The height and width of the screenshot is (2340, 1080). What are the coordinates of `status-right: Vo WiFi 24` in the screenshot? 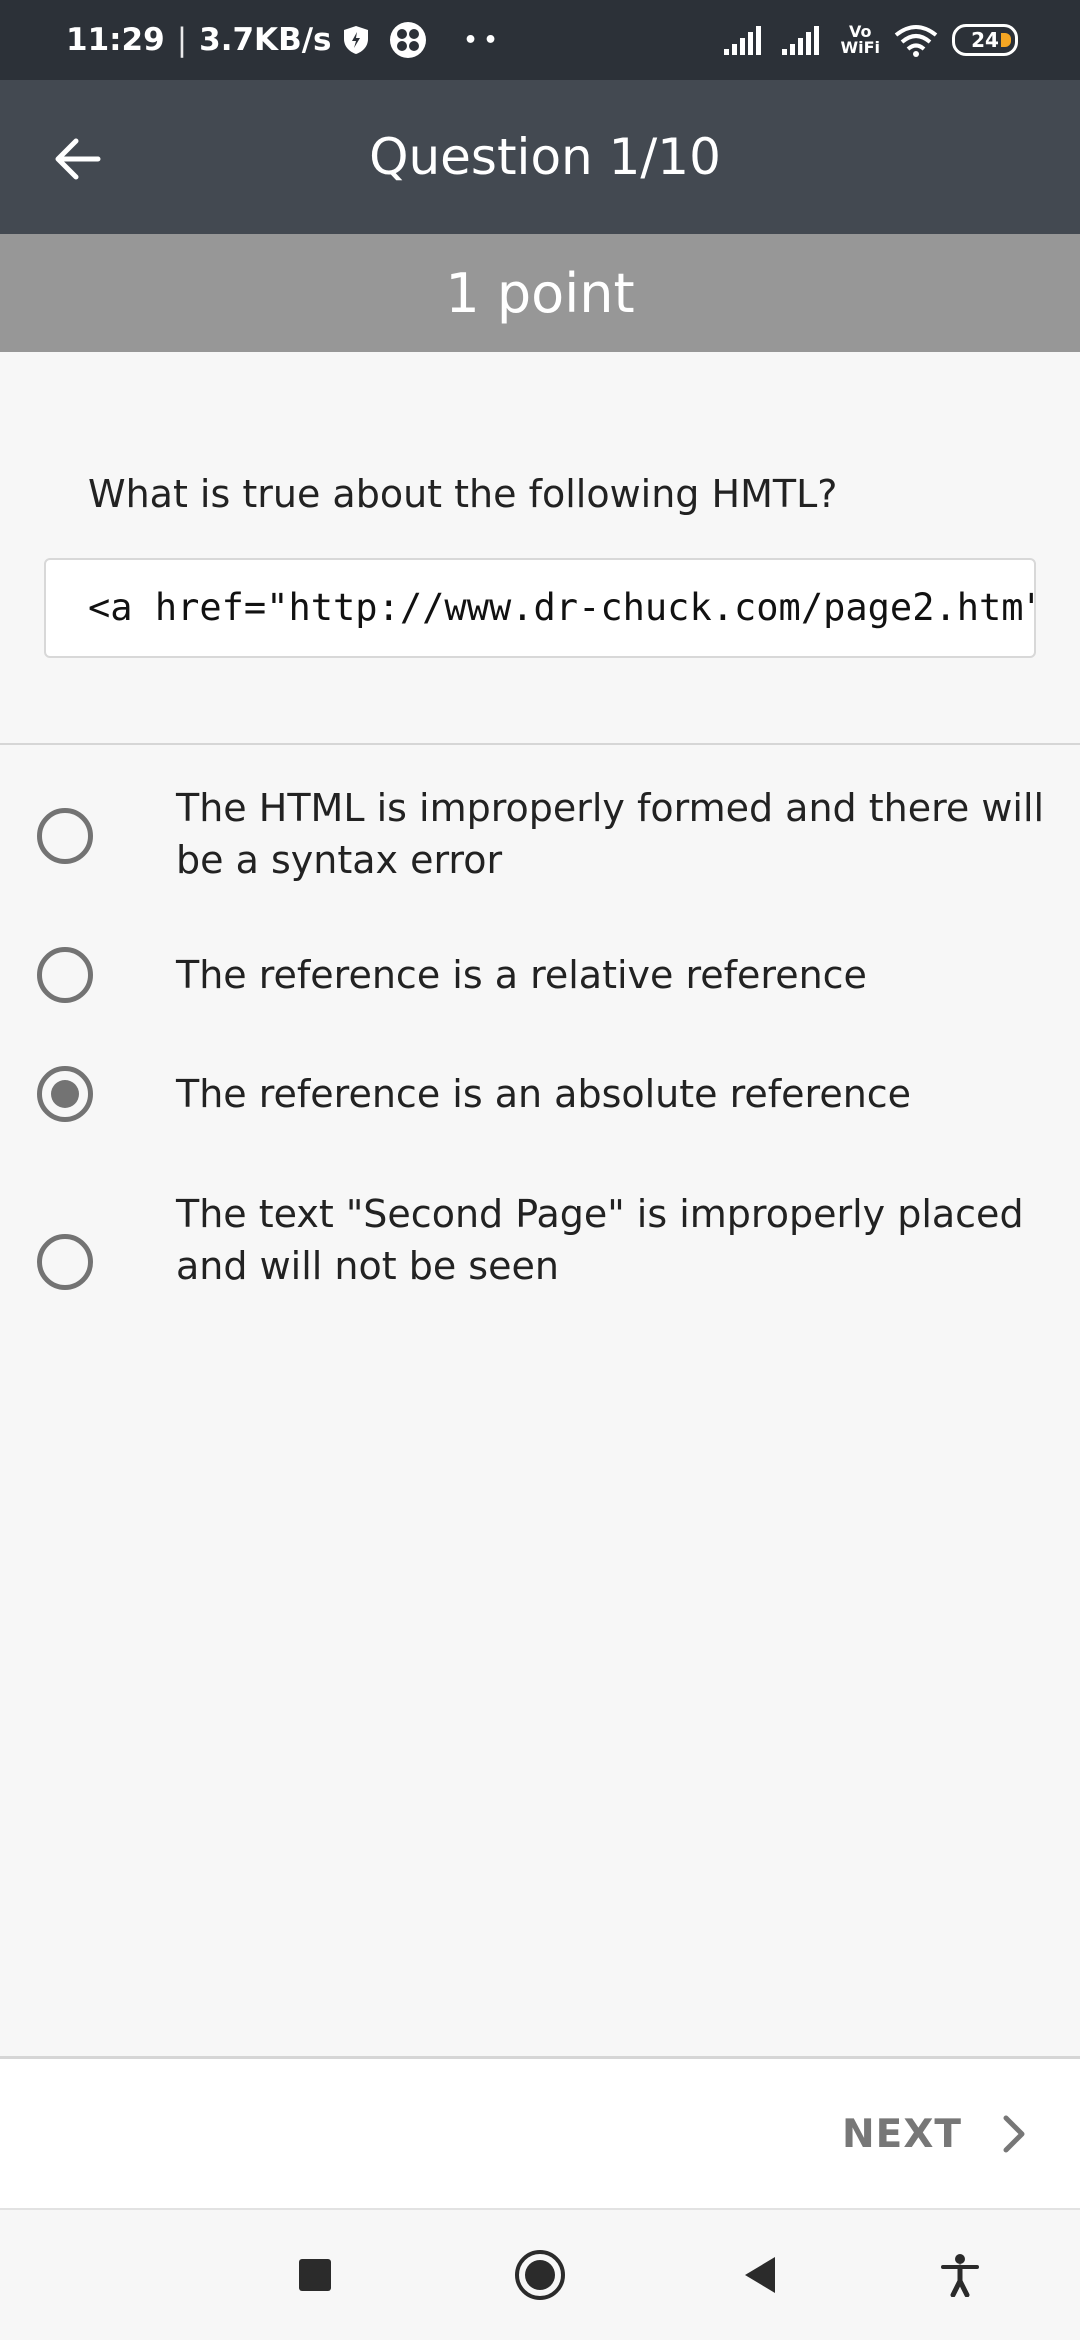 It's located at (871, 40).